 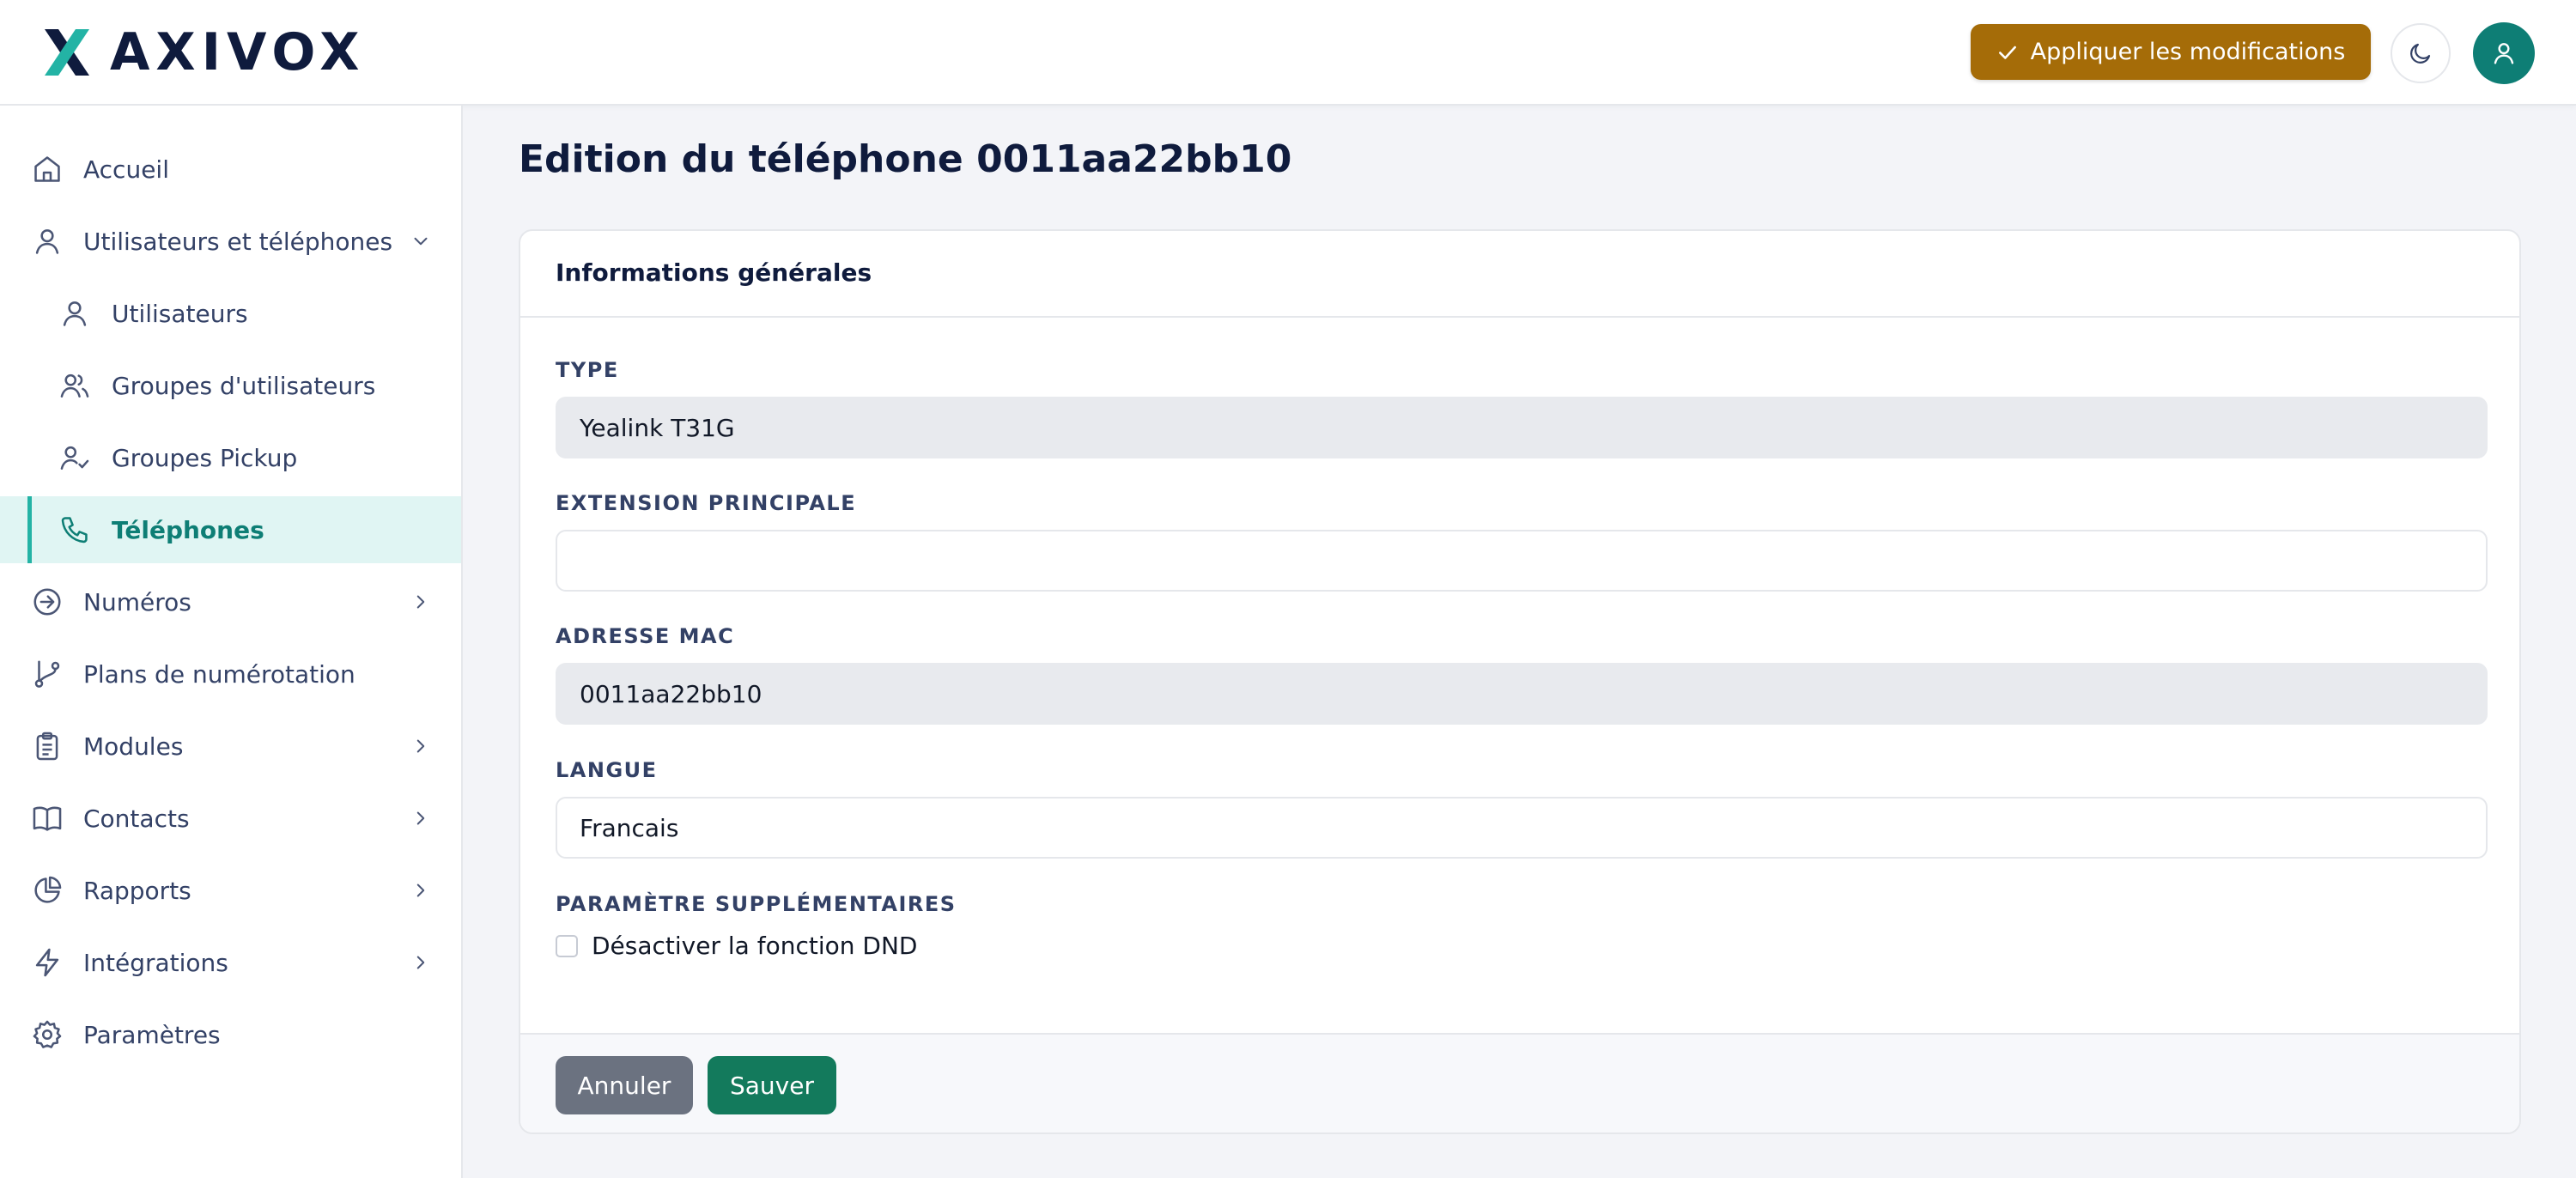 What do you see at coordinates (772, 1085) in the screenshot?
I see `save-button: Sauver` at bounding box center [772, 1085].